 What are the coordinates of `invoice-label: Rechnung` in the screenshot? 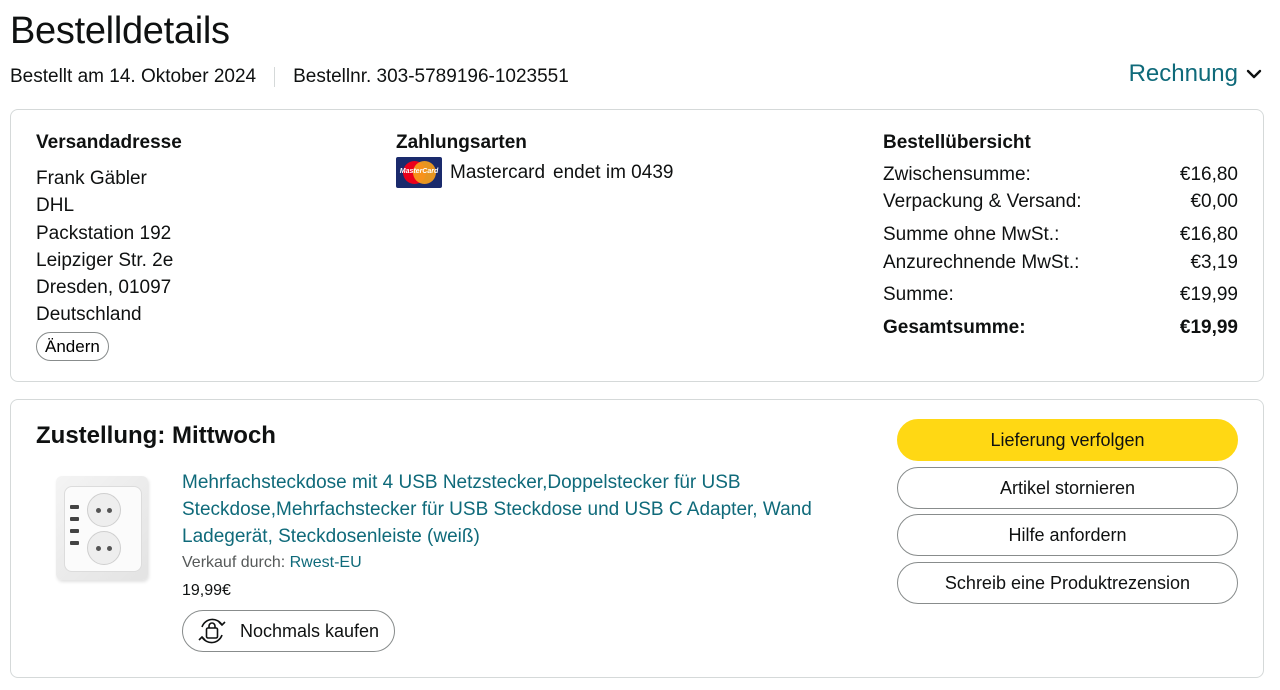 It's located at (1183, 73).